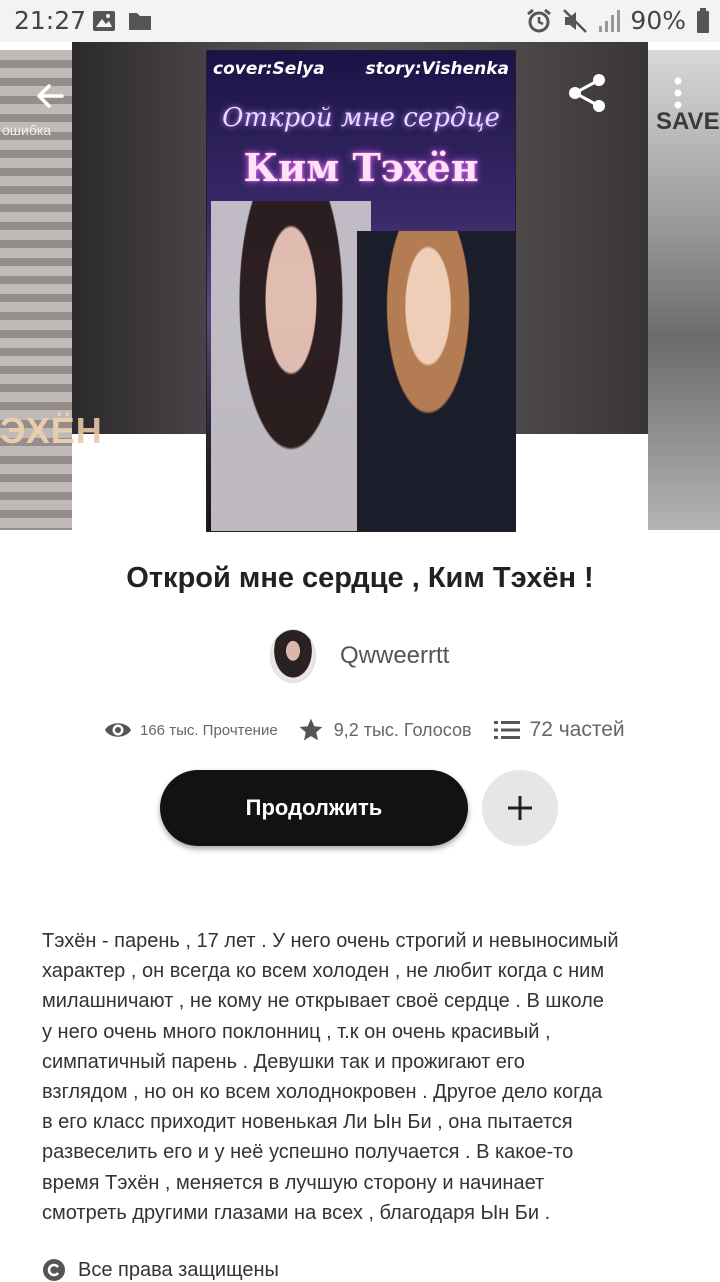  What do you see at coordinates (394, 656) in the screenshot?
I see `author-name: Qwweerrtt` at bounding box center [394, 656].